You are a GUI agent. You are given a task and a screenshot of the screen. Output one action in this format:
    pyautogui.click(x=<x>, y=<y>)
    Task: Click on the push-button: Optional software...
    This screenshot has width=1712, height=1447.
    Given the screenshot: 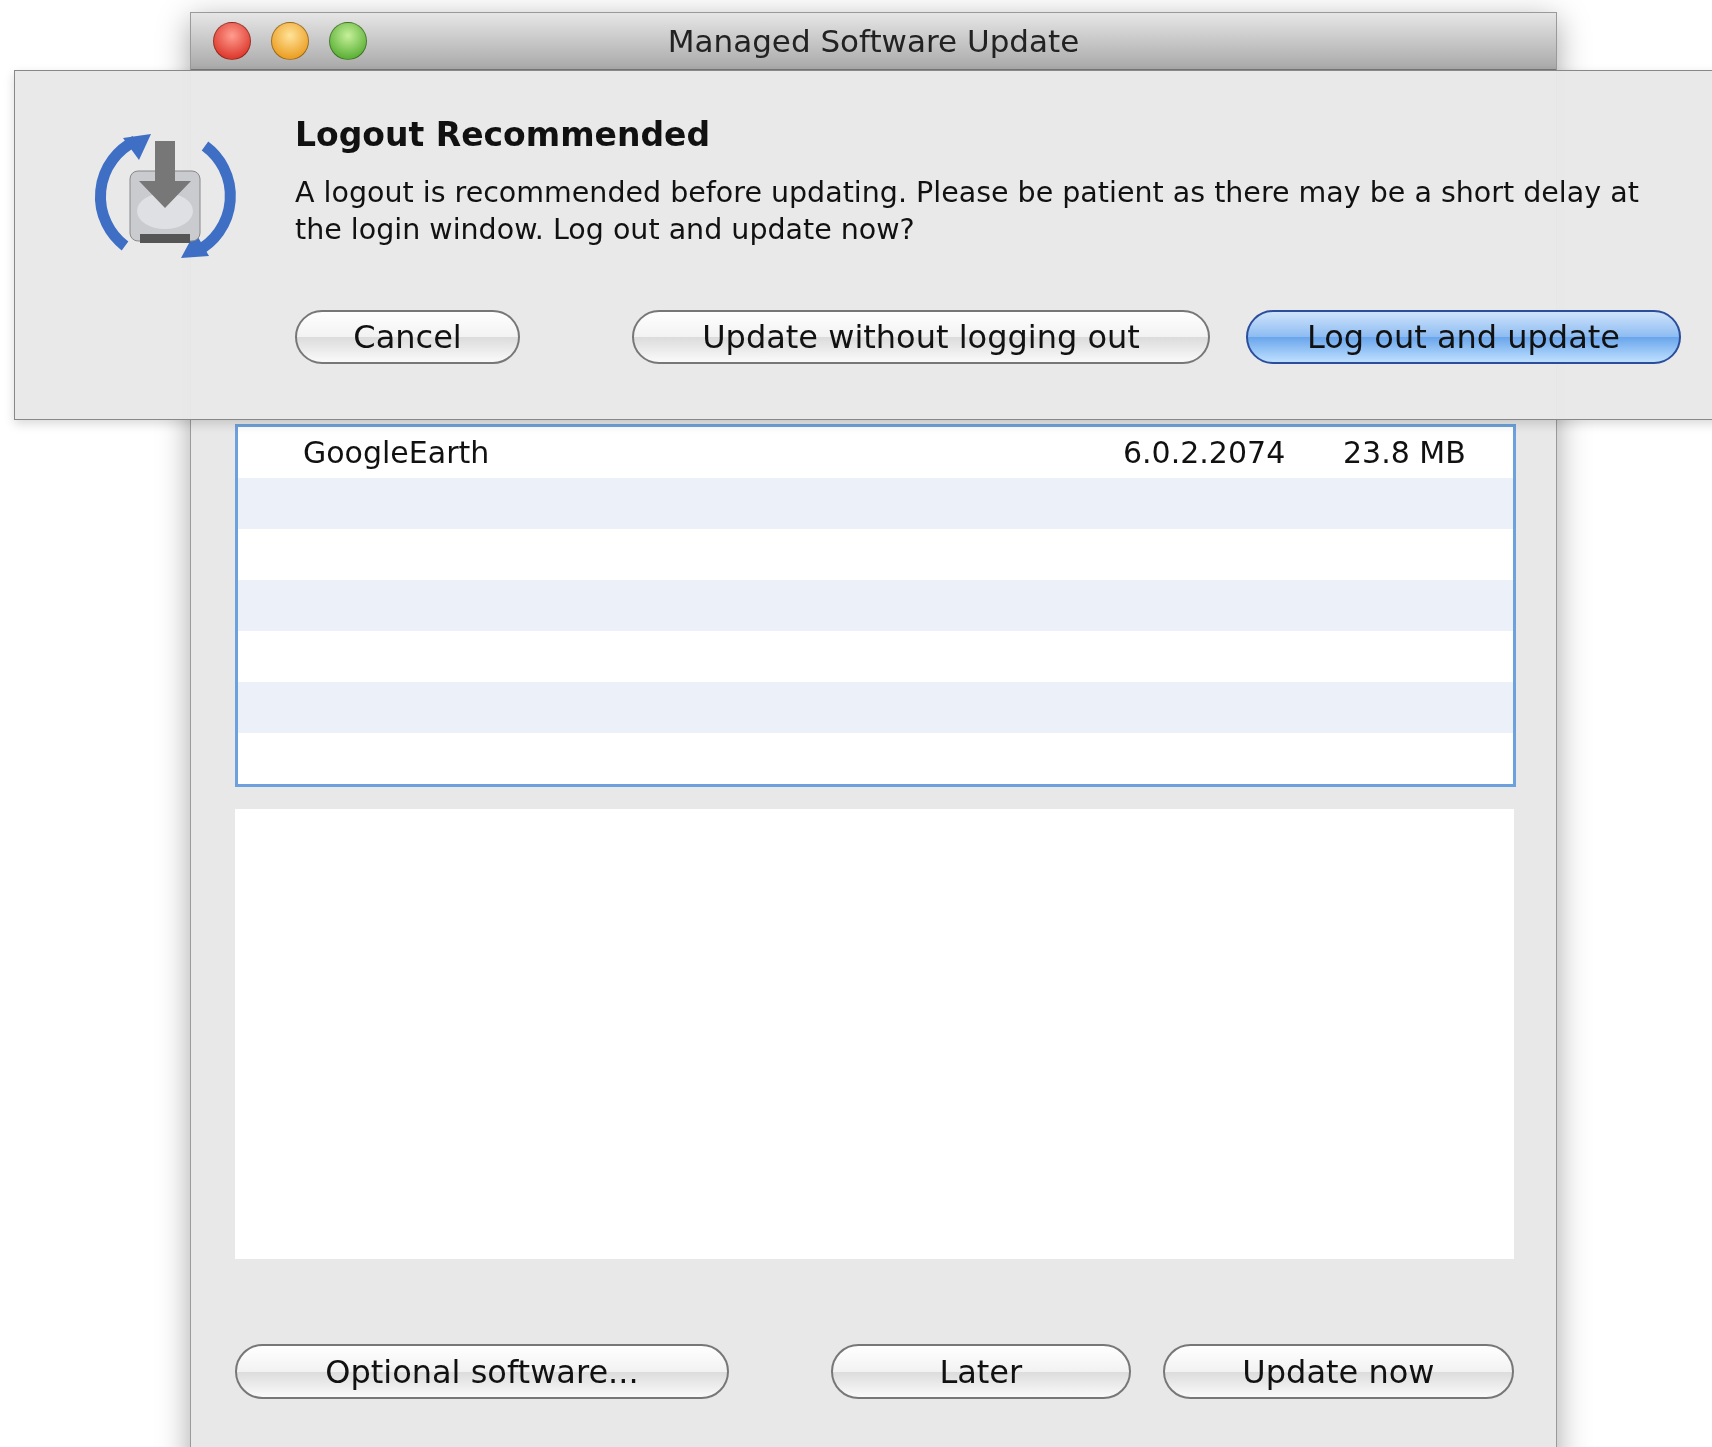 What is the action you would take?
    pyautogui.click(x=482, y=1371)
    